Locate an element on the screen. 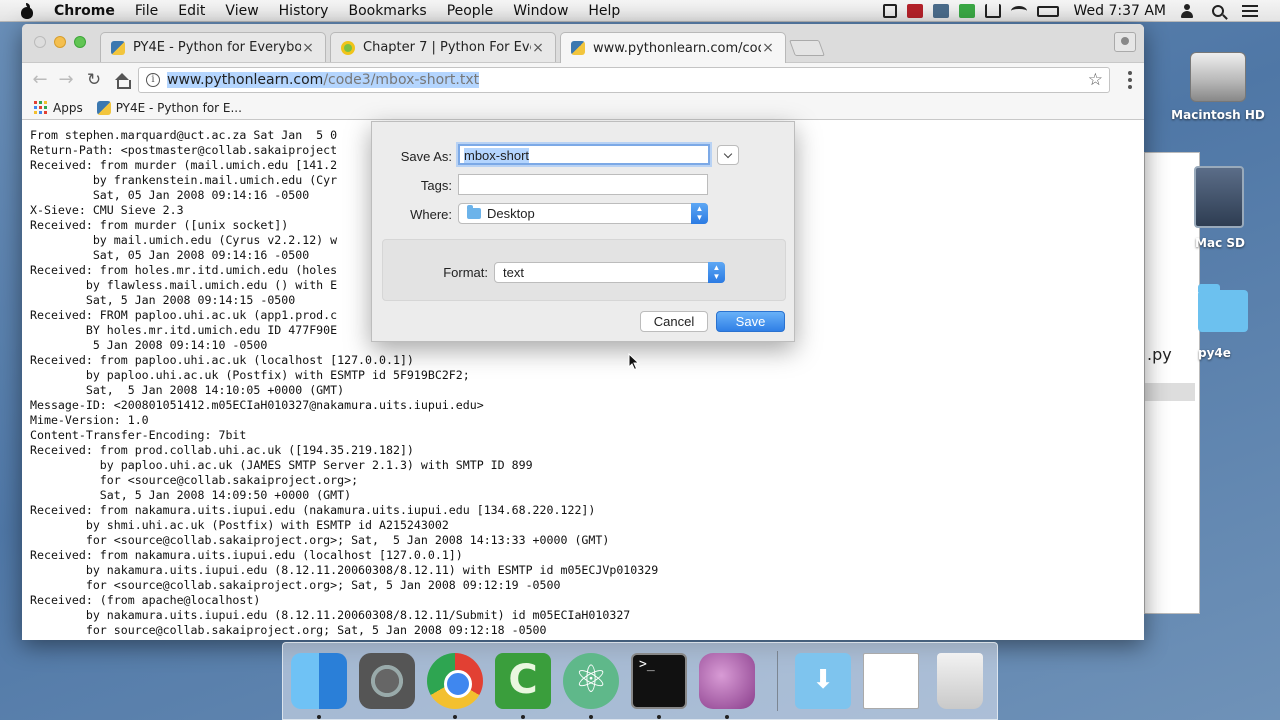  tab-title: www.pythonlearn.com/code3/n is located at coordinates (677, 48).